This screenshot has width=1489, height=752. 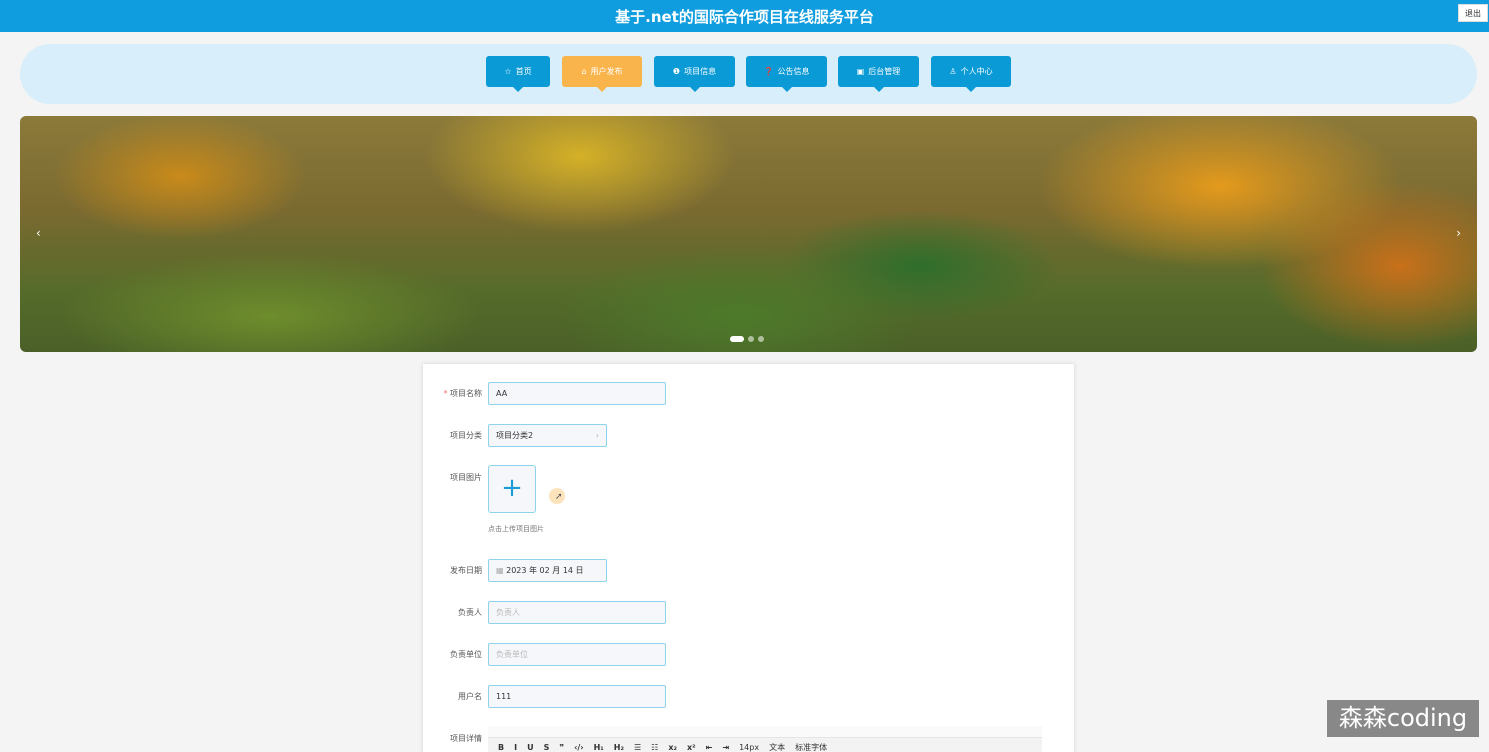 I want to click on bag-icon: ⌂, so click(x=584, y=71).